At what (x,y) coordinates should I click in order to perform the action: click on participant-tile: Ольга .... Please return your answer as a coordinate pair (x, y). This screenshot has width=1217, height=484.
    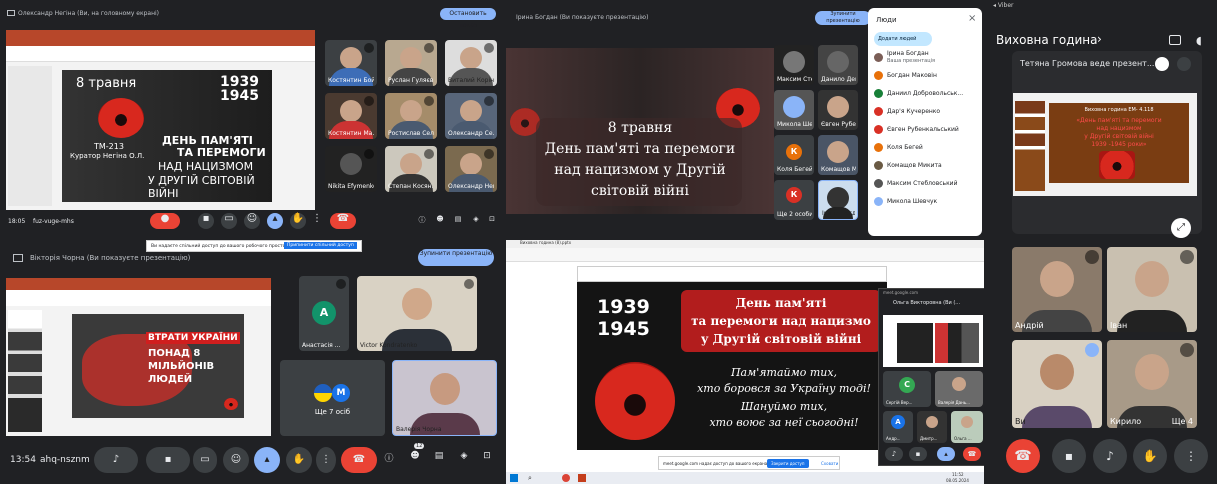
    Looking at the image, I should click on (967, 427).